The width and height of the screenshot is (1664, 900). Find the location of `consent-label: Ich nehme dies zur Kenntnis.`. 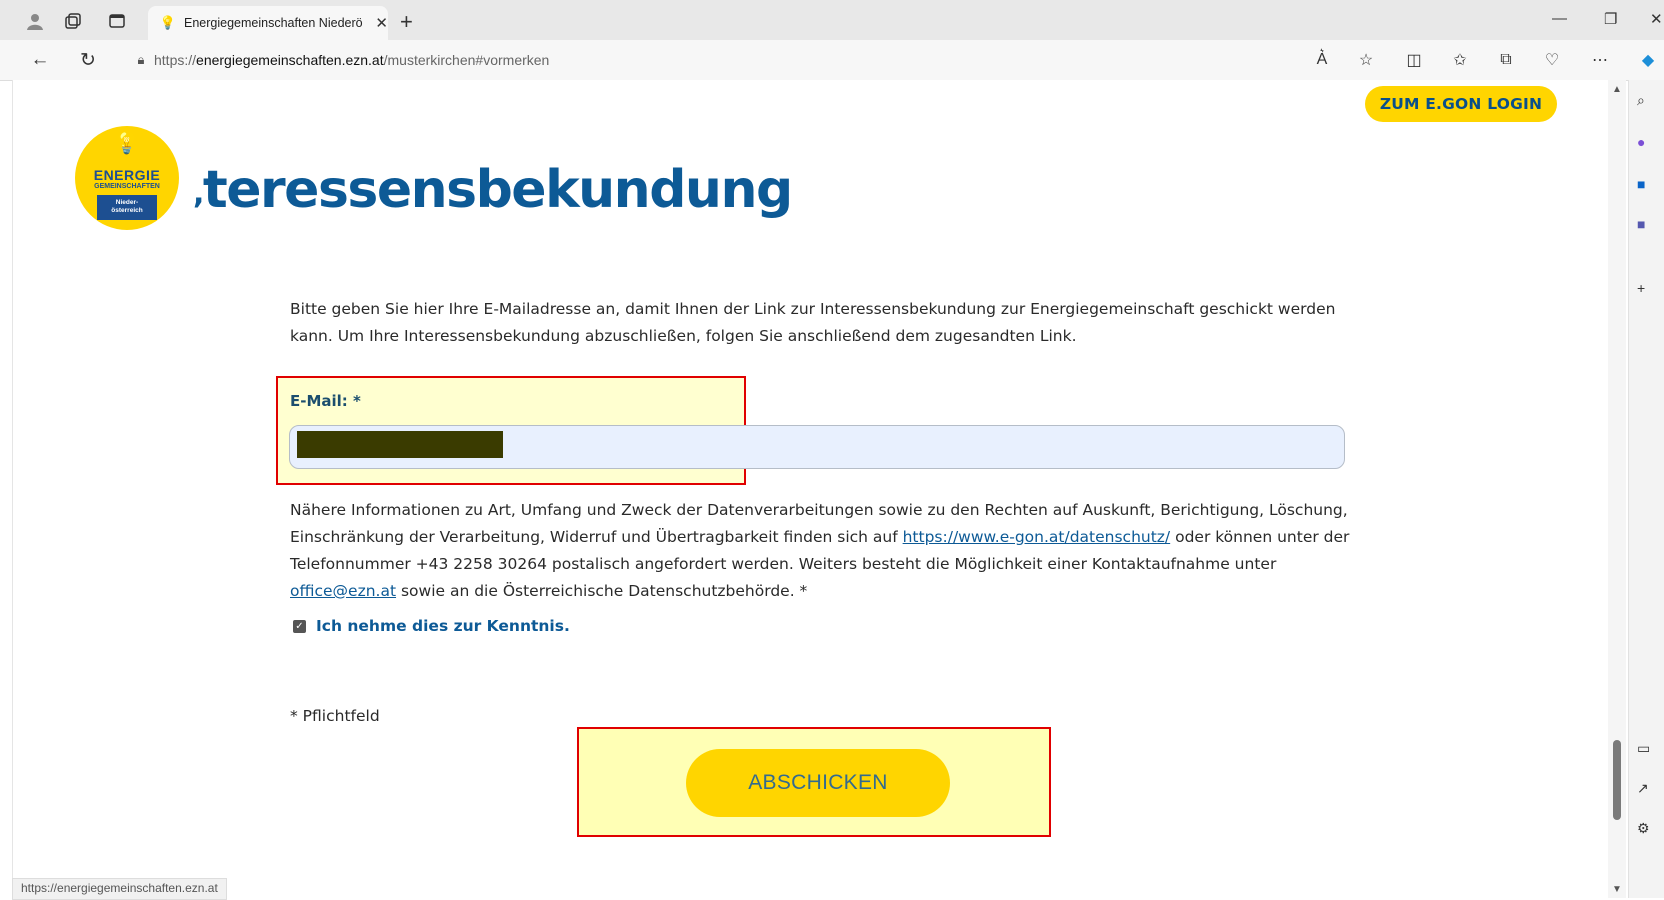

consent-label: Ich nehme dies zur Kenntnis. is located at coordinates (443, 626).